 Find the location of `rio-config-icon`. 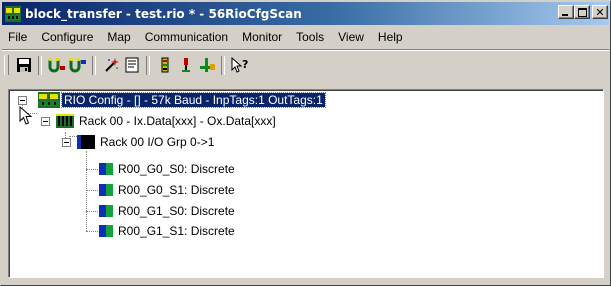

rio-config-icon is located at coordinates (49, 100).